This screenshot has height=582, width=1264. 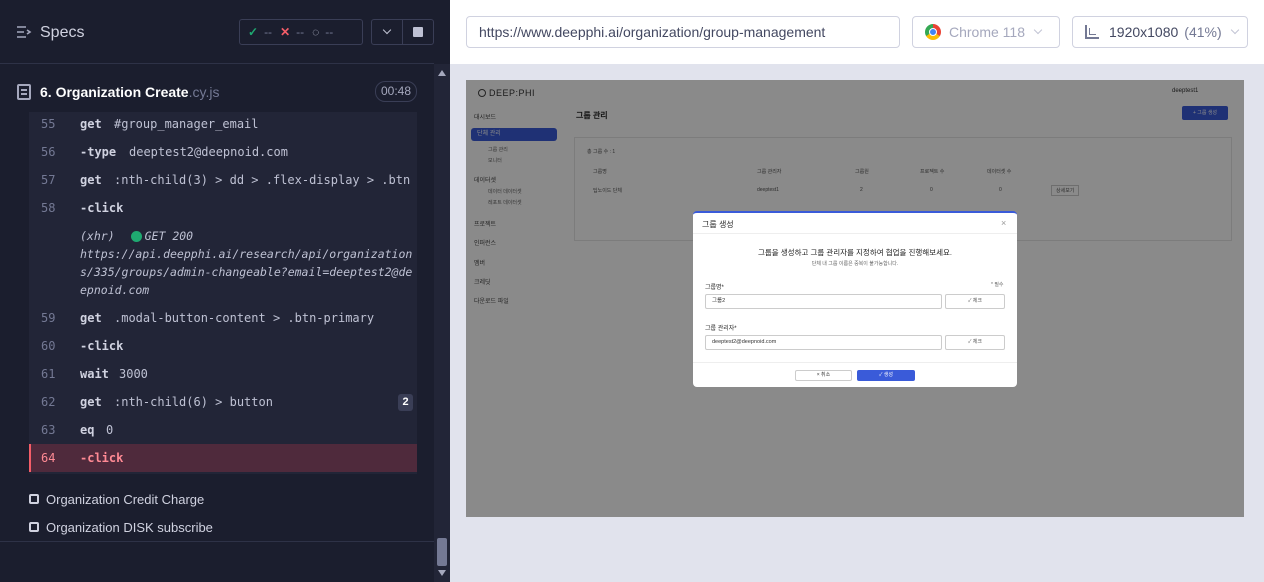 I want to click on create-button: ✓ 생성, so click(x=886, y=375).